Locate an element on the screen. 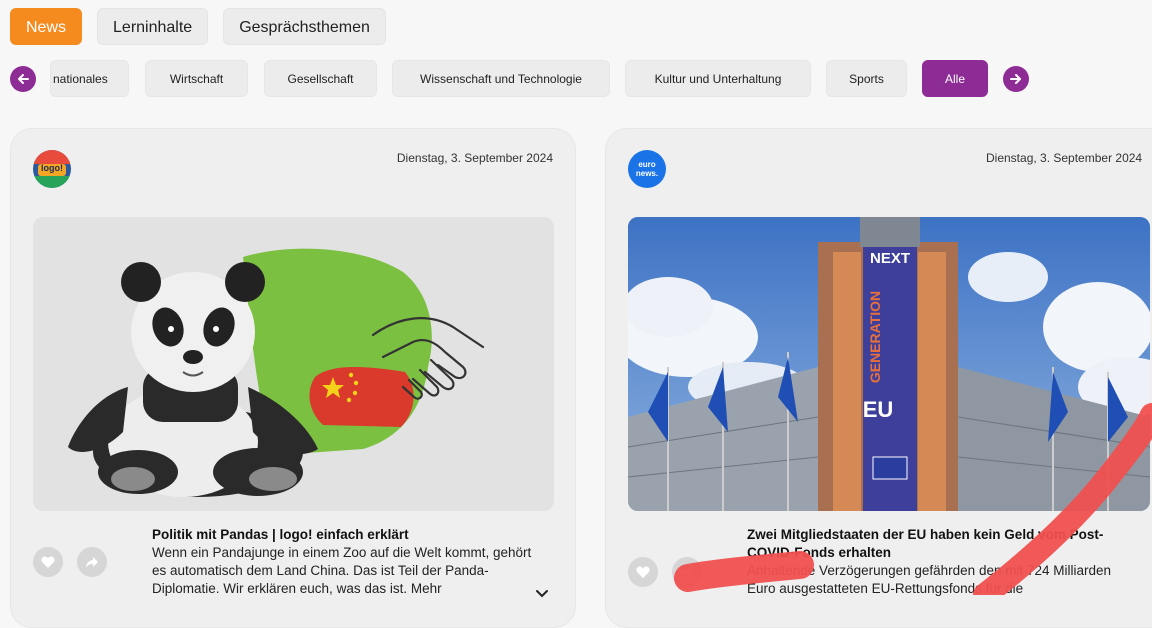 The height and width of the screenshot is (628, 1152). arrow-left-icon is located at coordinates (23, 79).